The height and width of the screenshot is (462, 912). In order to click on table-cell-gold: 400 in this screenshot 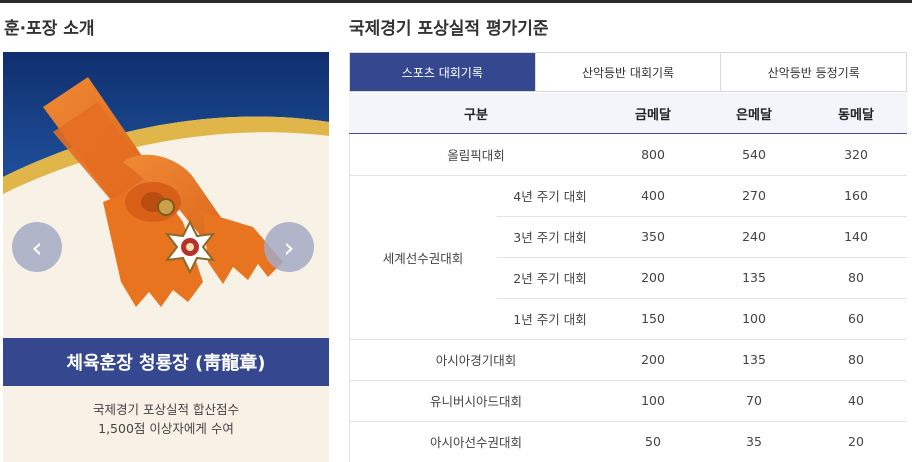, I will do `click(653, 195)`.